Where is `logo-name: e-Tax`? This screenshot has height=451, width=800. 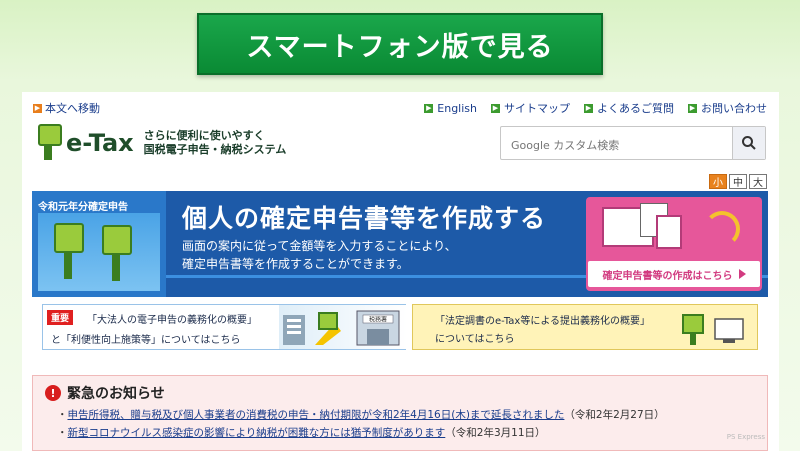 logo-name: e-Tax is located at coordinates (100, 143).